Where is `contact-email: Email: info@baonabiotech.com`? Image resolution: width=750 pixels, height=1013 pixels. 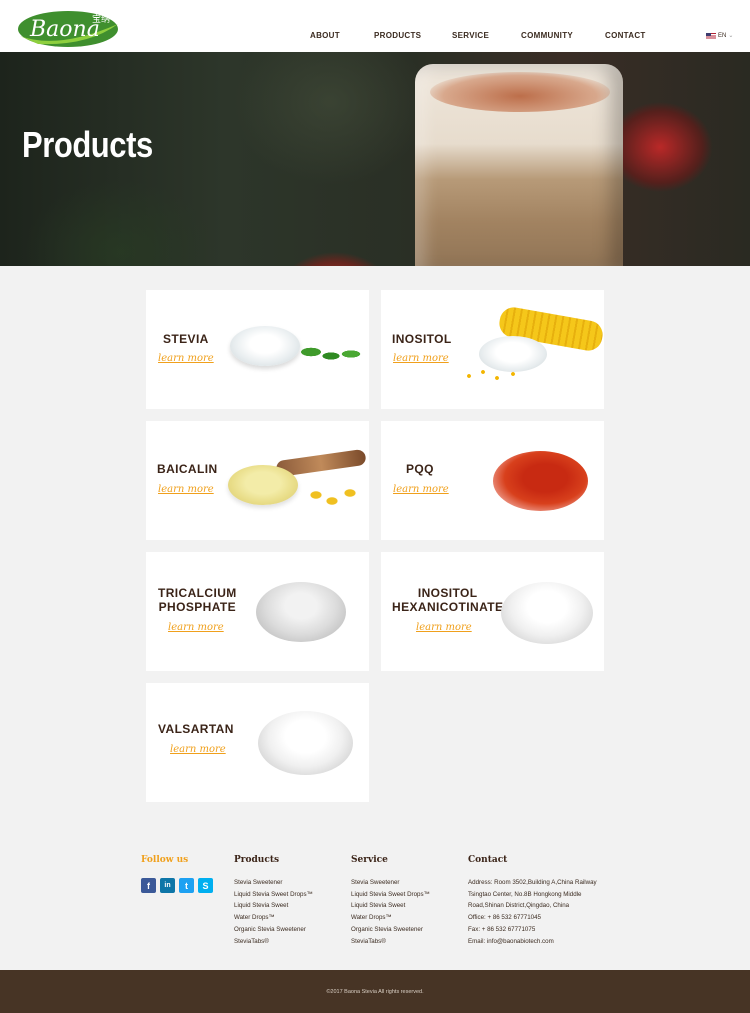
contact-email: Email: info@baonabiotech.com is located at coordinates (532, 942).